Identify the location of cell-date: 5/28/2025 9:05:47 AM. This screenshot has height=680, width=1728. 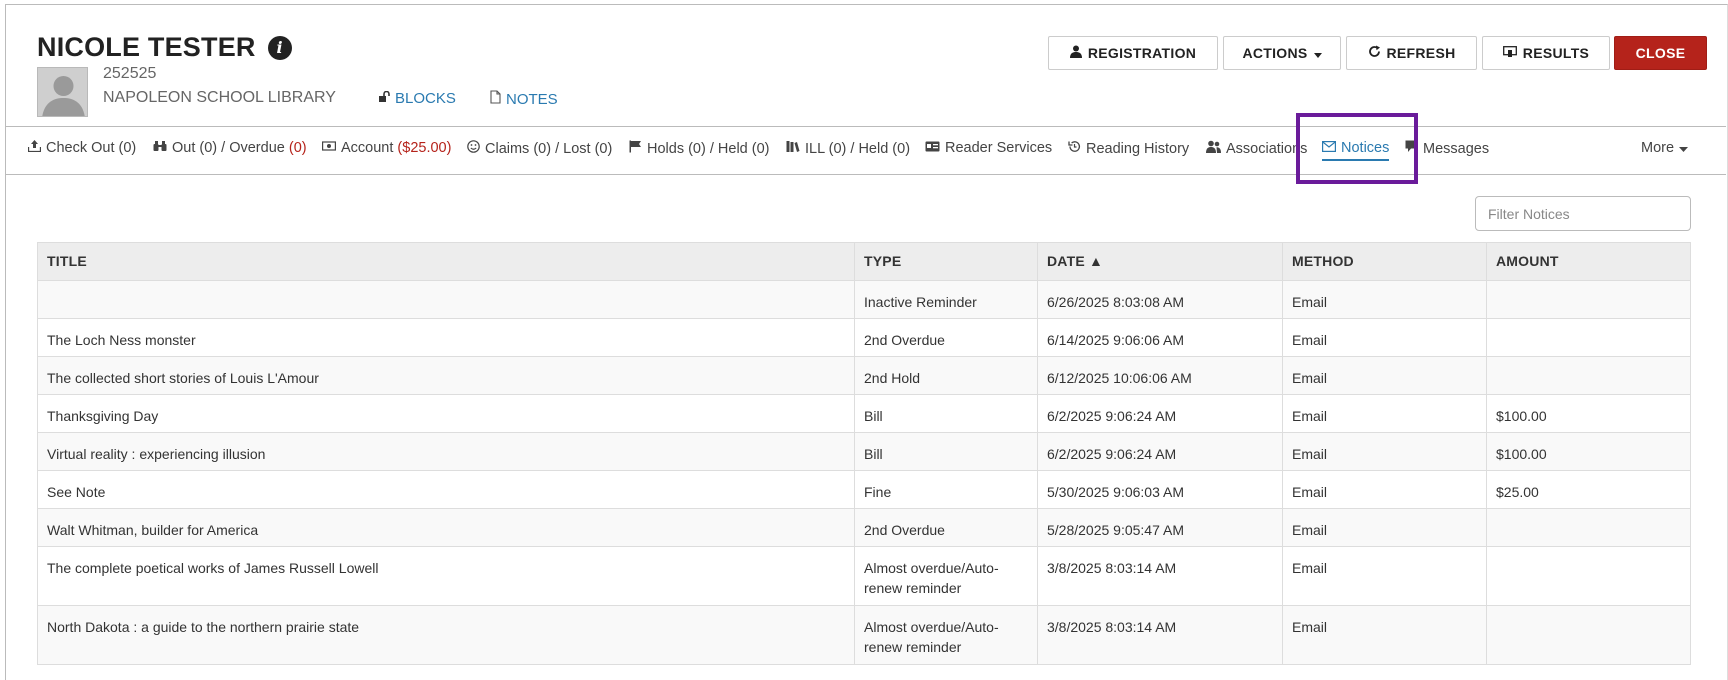
(1160, 527).